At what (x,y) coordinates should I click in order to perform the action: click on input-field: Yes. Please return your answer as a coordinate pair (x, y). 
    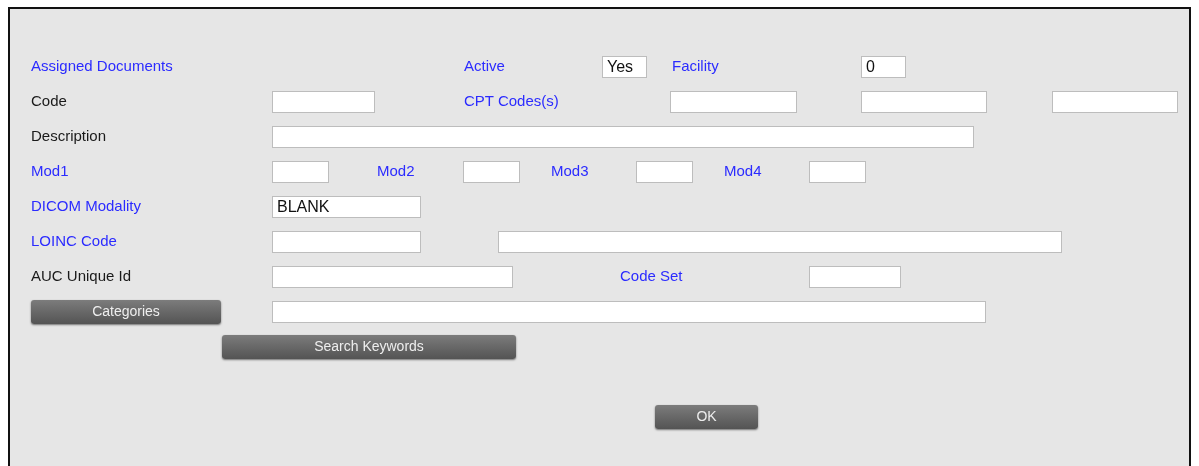
    Looking at the image, I should click on (624, 66).